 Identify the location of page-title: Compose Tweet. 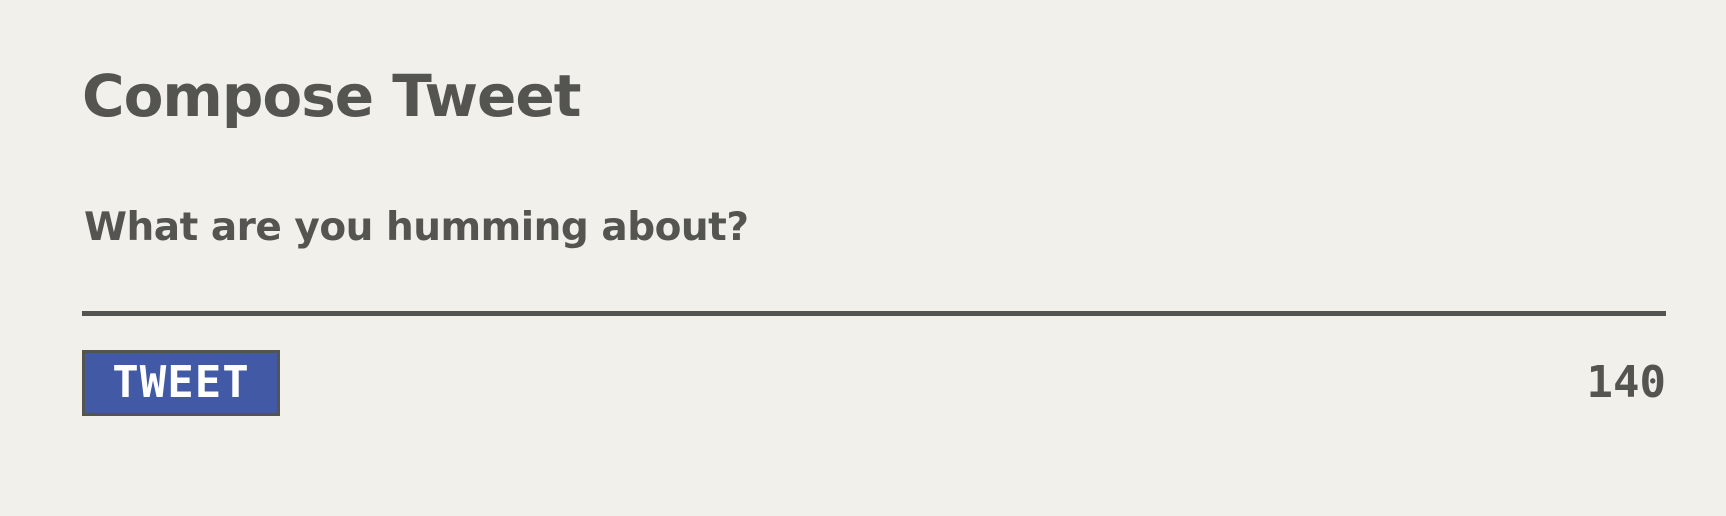
(331, 96).